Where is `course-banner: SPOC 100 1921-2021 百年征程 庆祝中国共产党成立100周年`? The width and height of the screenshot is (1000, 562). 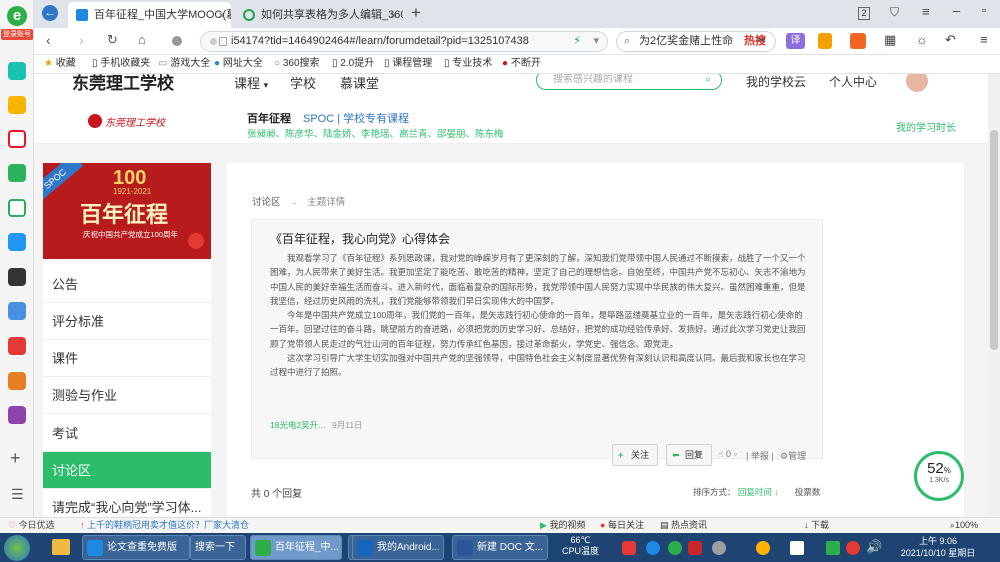
course-banner: SPOC 100 1921-2021 百年征程 庆祝中国共产党成立100周年 is located at coordinates (127, 211).